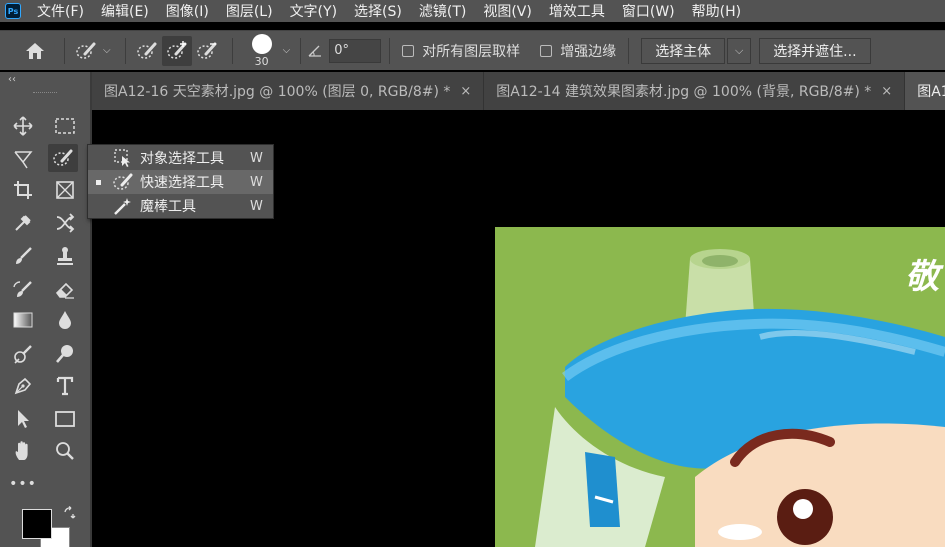 The width and height of the screenshot is (945, 547). I want to click on tab-label: 图A12-, so click(931, 92).